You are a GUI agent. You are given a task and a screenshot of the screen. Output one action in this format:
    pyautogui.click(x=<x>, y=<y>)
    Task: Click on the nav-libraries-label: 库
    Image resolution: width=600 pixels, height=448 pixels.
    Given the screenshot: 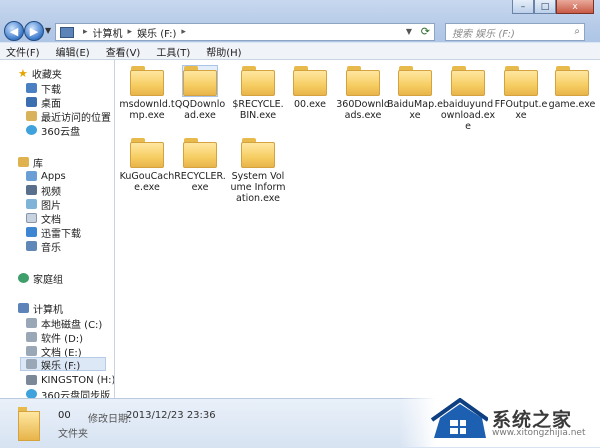 What is the action you would take?
    pyautogui.click(x=38, y=164)
    